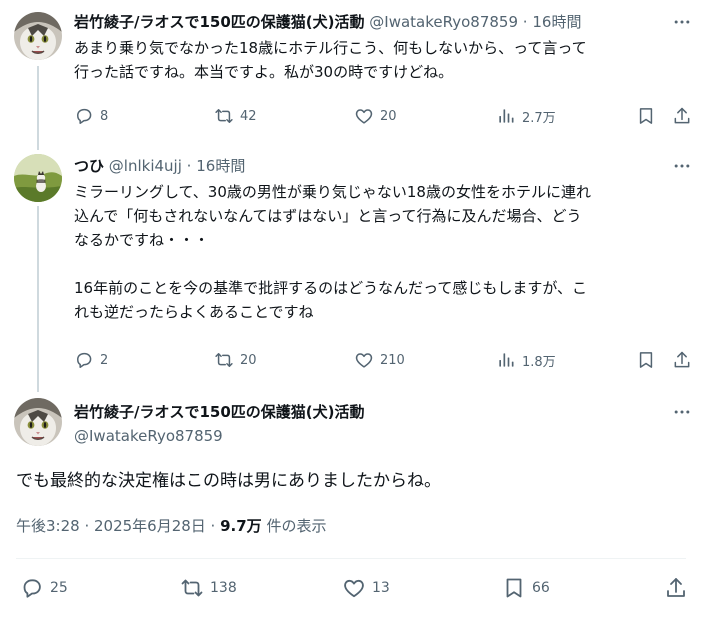 This screenshot has width=702, height=632. I want to click on views-count: 9.7万, so click(241, 526).